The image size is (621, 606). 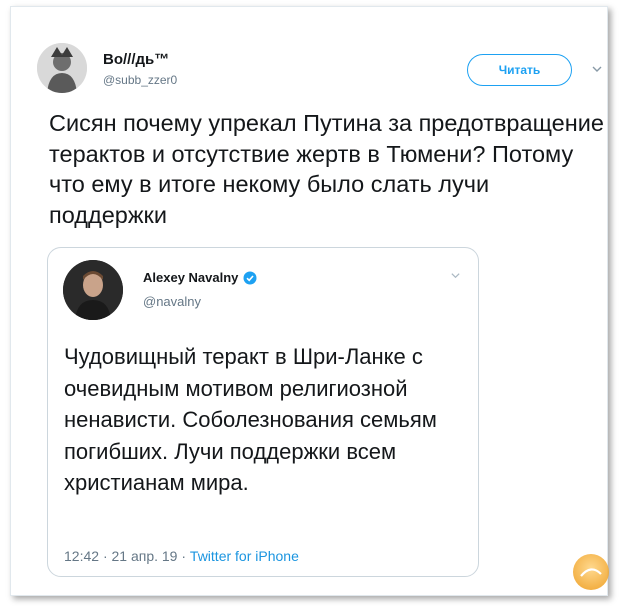 What do you see at coordinates (191, 277) in the screenshot?
I see `quoted-name-text: Alexey Navalny` at bounding box center [191, 277].